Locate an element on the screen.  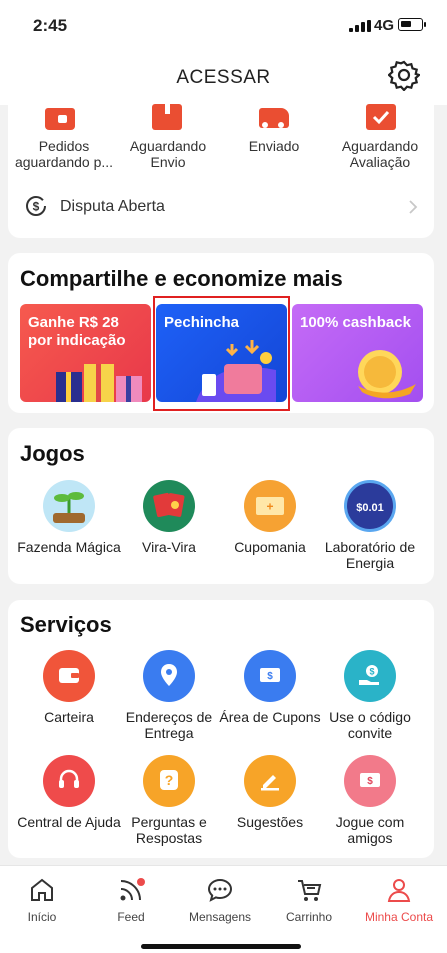
dispute-label: Disputa Aberta is located at coordinates (112, 206).